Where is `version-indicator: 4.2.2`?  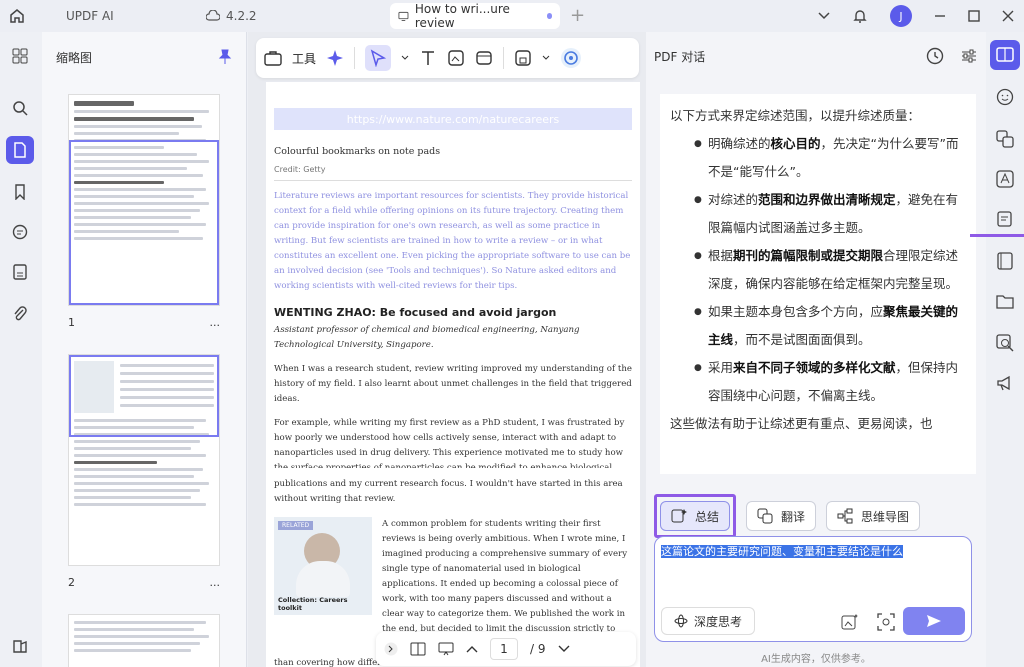 version-indicator: 4.2.2 is located at coordinates (231, 16).